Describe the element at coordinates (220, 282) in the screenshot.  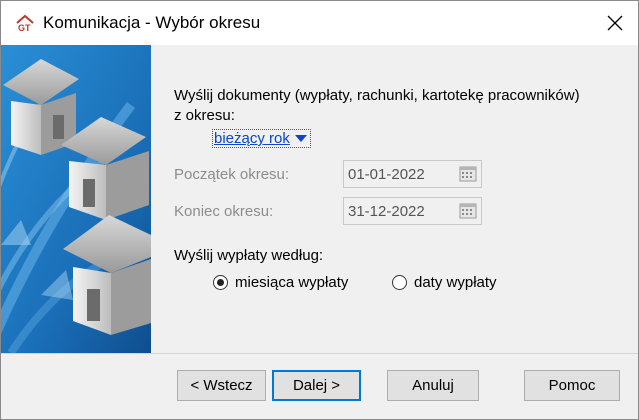
I see `radio-indicator-checked` at that location.